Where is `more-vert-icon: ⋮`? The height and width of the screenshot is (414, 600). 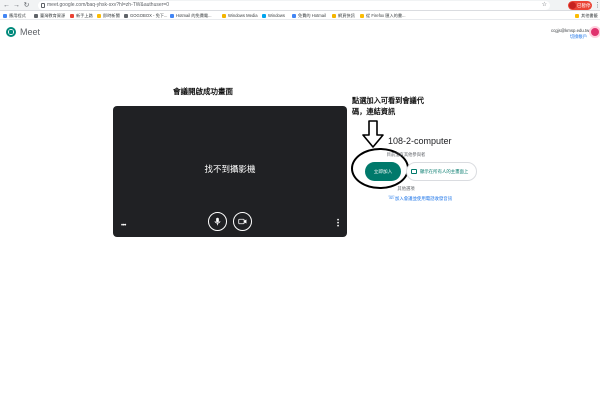
more-vert-icon: ⋮ is located at coordinates (597, 5).